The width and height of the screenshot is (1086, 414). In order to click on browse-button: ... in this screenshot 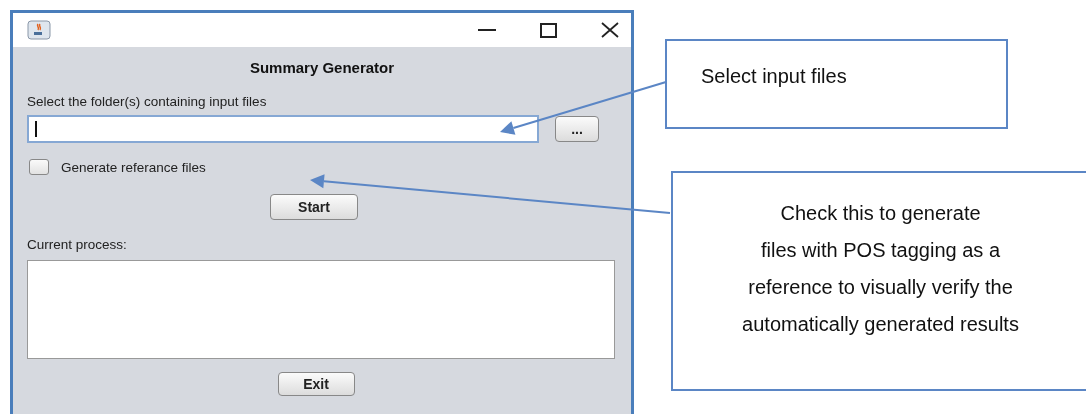, I will do `click(577, 129)`.